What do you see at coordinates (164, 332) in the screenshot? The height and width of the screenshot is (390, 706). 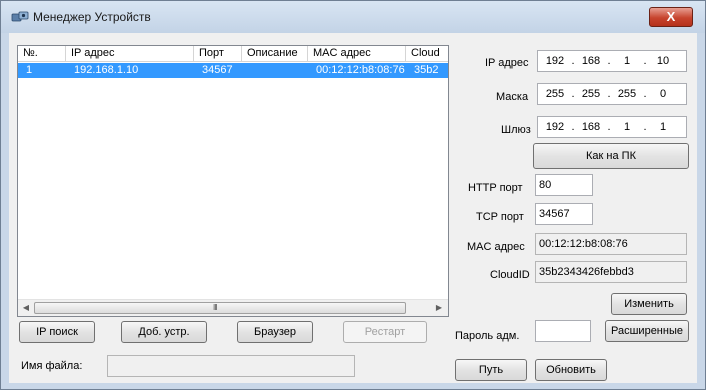 I see `add-device-button: Доб. устр.` at bounding box center [164, 332].